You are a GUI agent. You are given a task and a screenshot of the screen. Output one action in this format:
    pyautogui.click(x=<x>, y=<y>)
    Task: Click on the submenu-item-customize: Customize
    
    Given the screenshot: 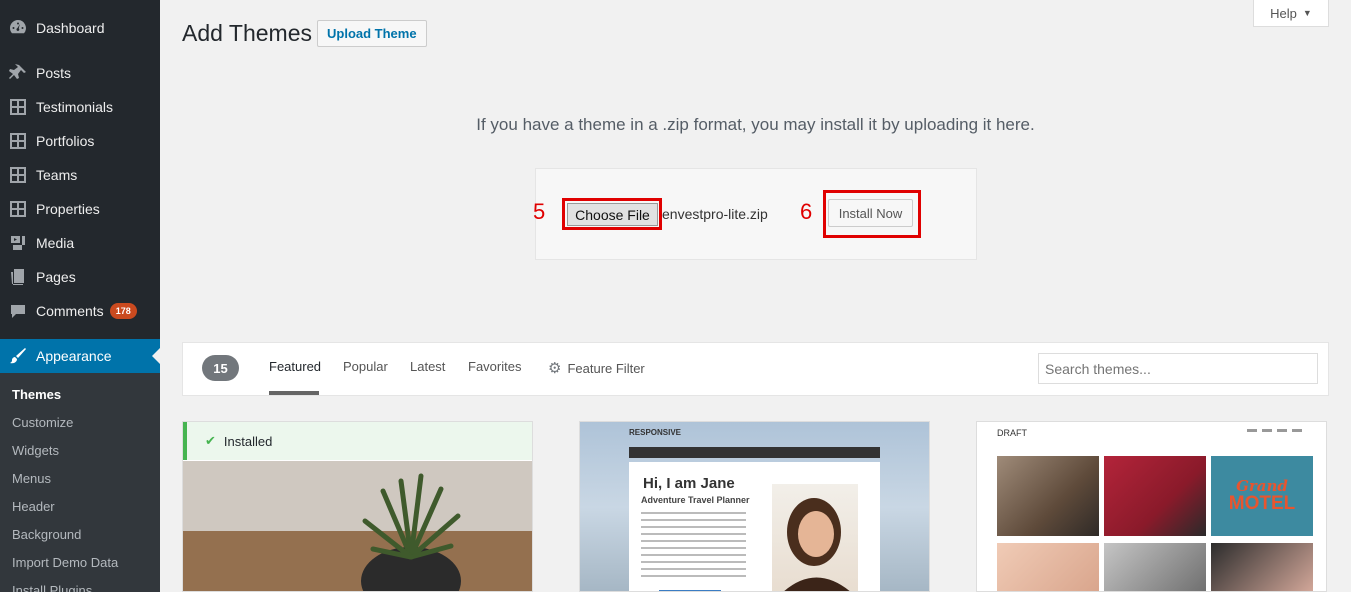 What is the action you would take?
    pyautogui.click(x=42, y=422)
    